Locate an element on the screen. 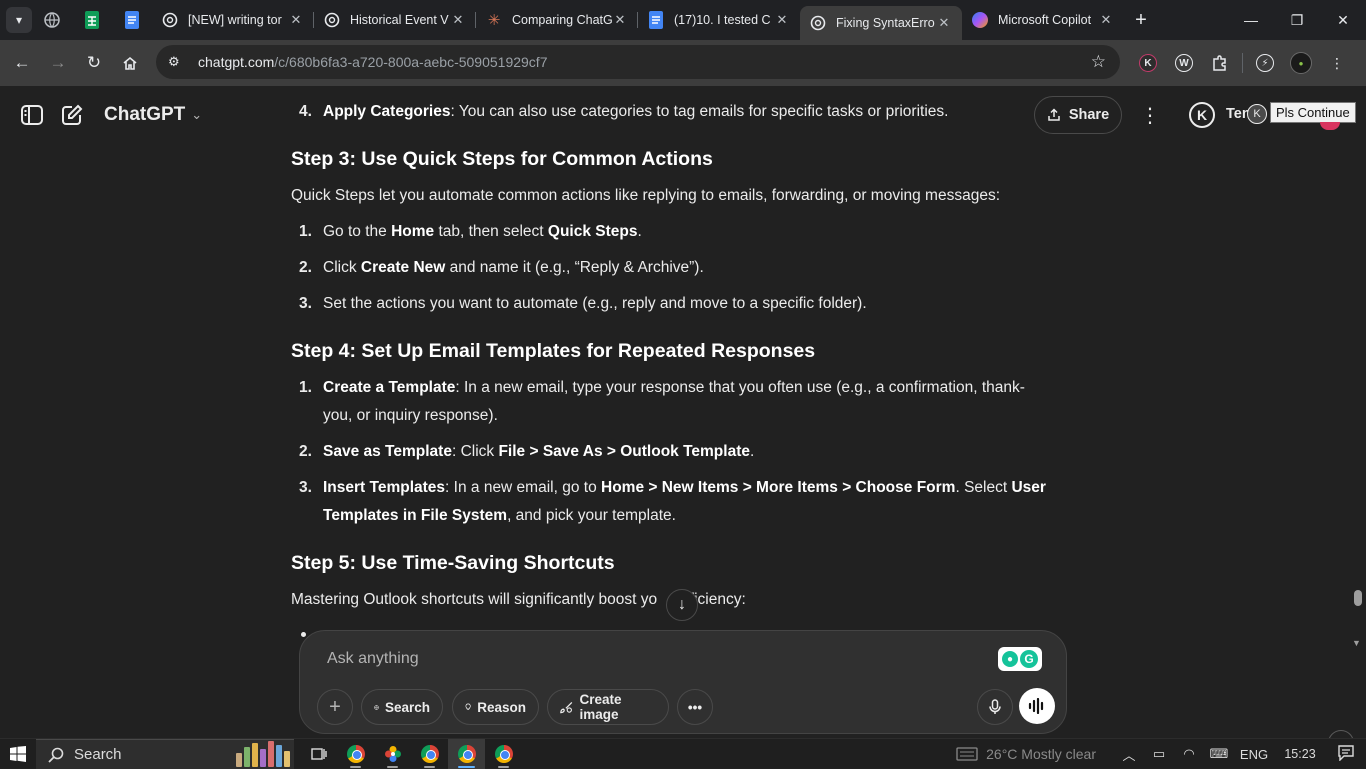  start-button is located at coordinates (18, 754).